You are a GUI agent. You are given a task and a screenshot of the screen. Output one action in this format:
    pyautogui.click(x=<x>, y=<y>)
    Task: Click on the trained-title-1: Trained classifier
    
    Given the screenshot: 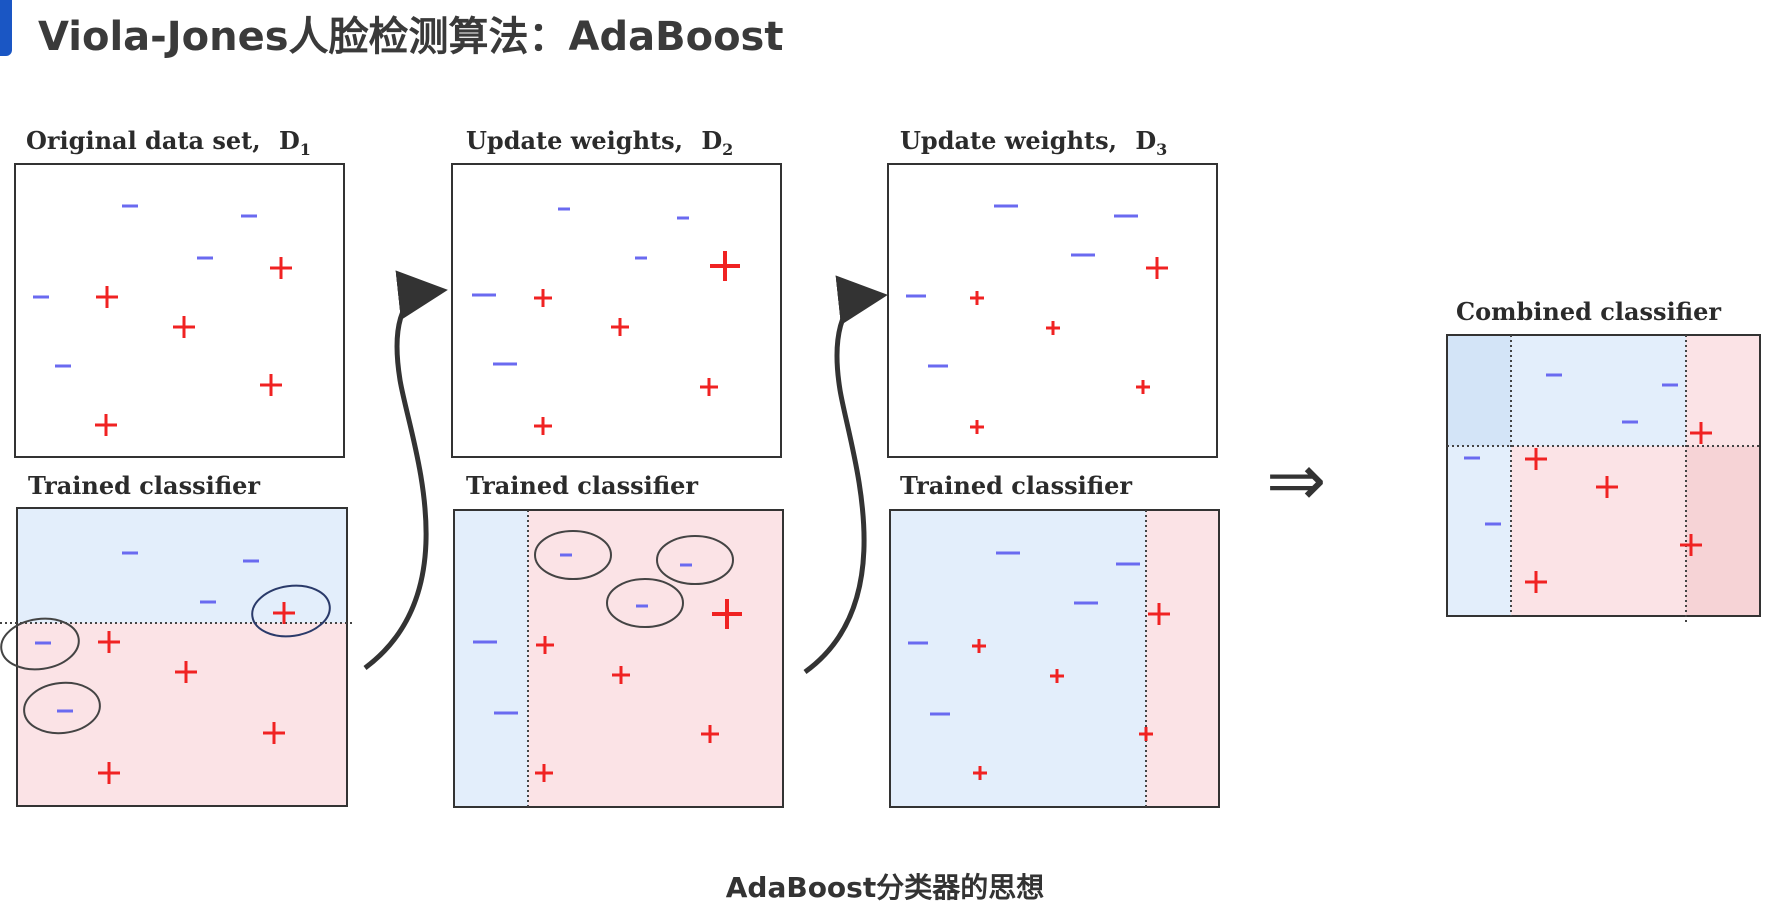 What is the action you would take?
    pyautogui.click(x=144, y=485)
    